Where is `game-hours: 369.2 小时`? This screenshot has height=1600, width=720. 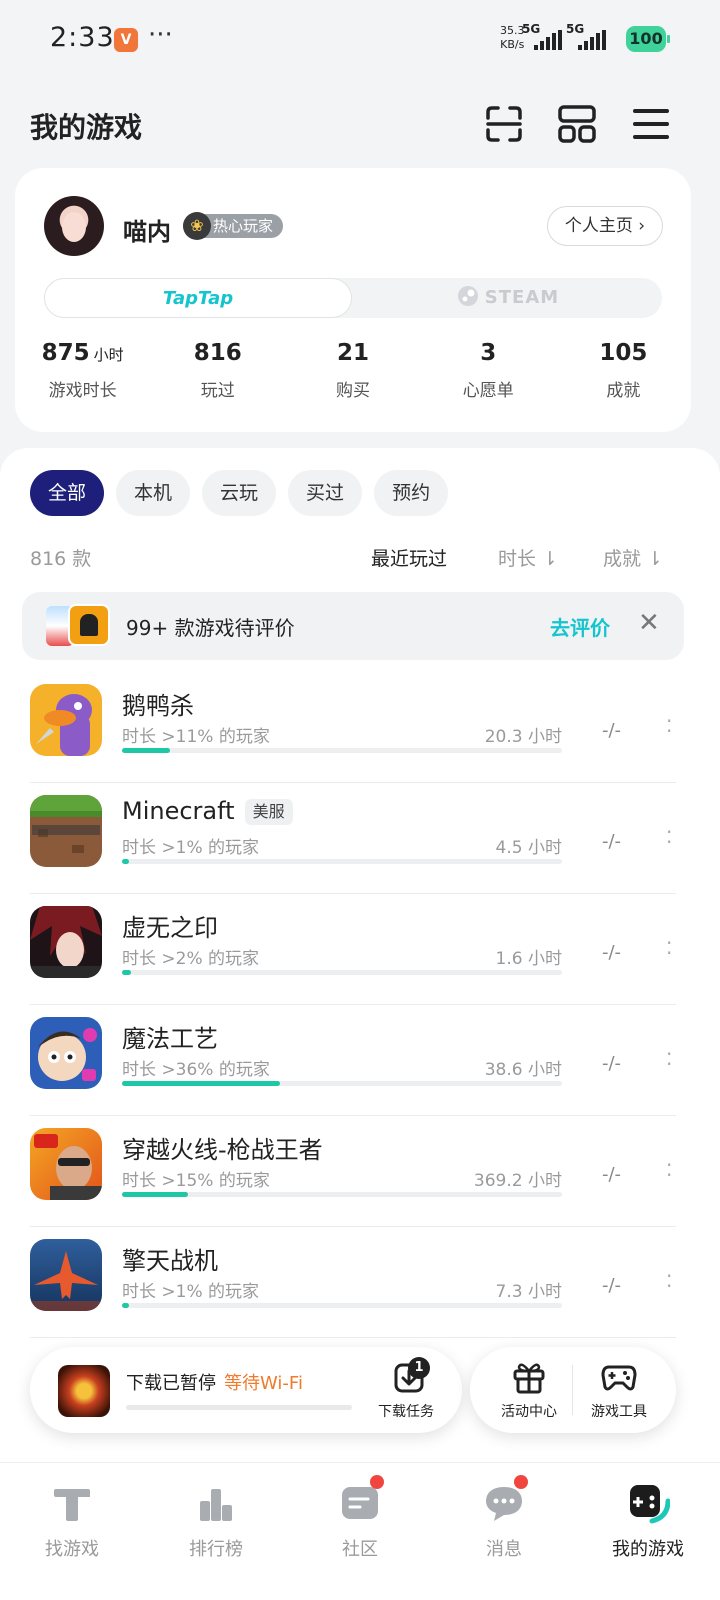 game-hours: 369.2 小时 is located at coordinates (517, 1181).